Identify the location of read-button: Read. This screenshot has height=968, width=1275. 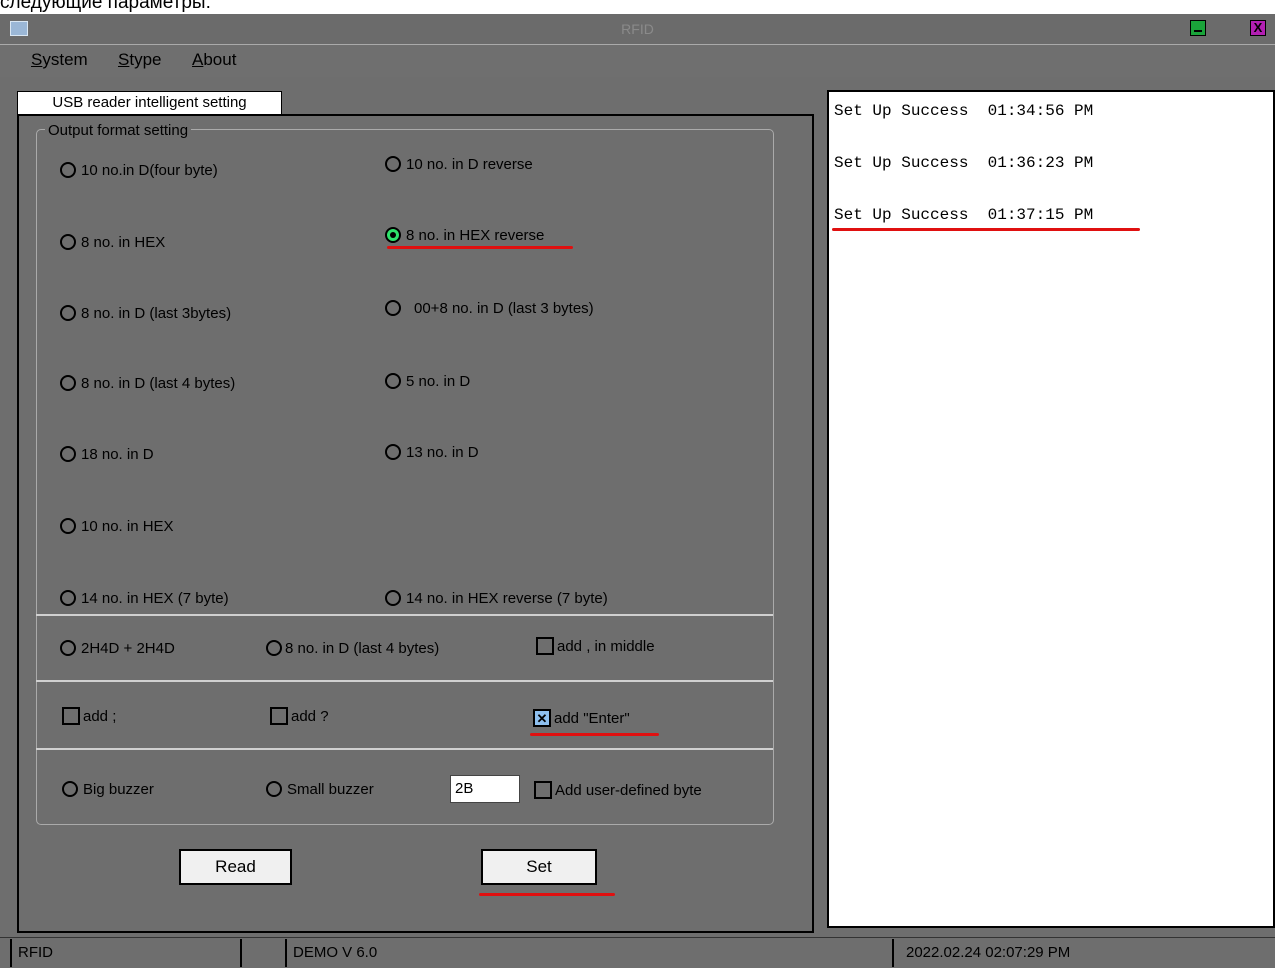
(235, 867).